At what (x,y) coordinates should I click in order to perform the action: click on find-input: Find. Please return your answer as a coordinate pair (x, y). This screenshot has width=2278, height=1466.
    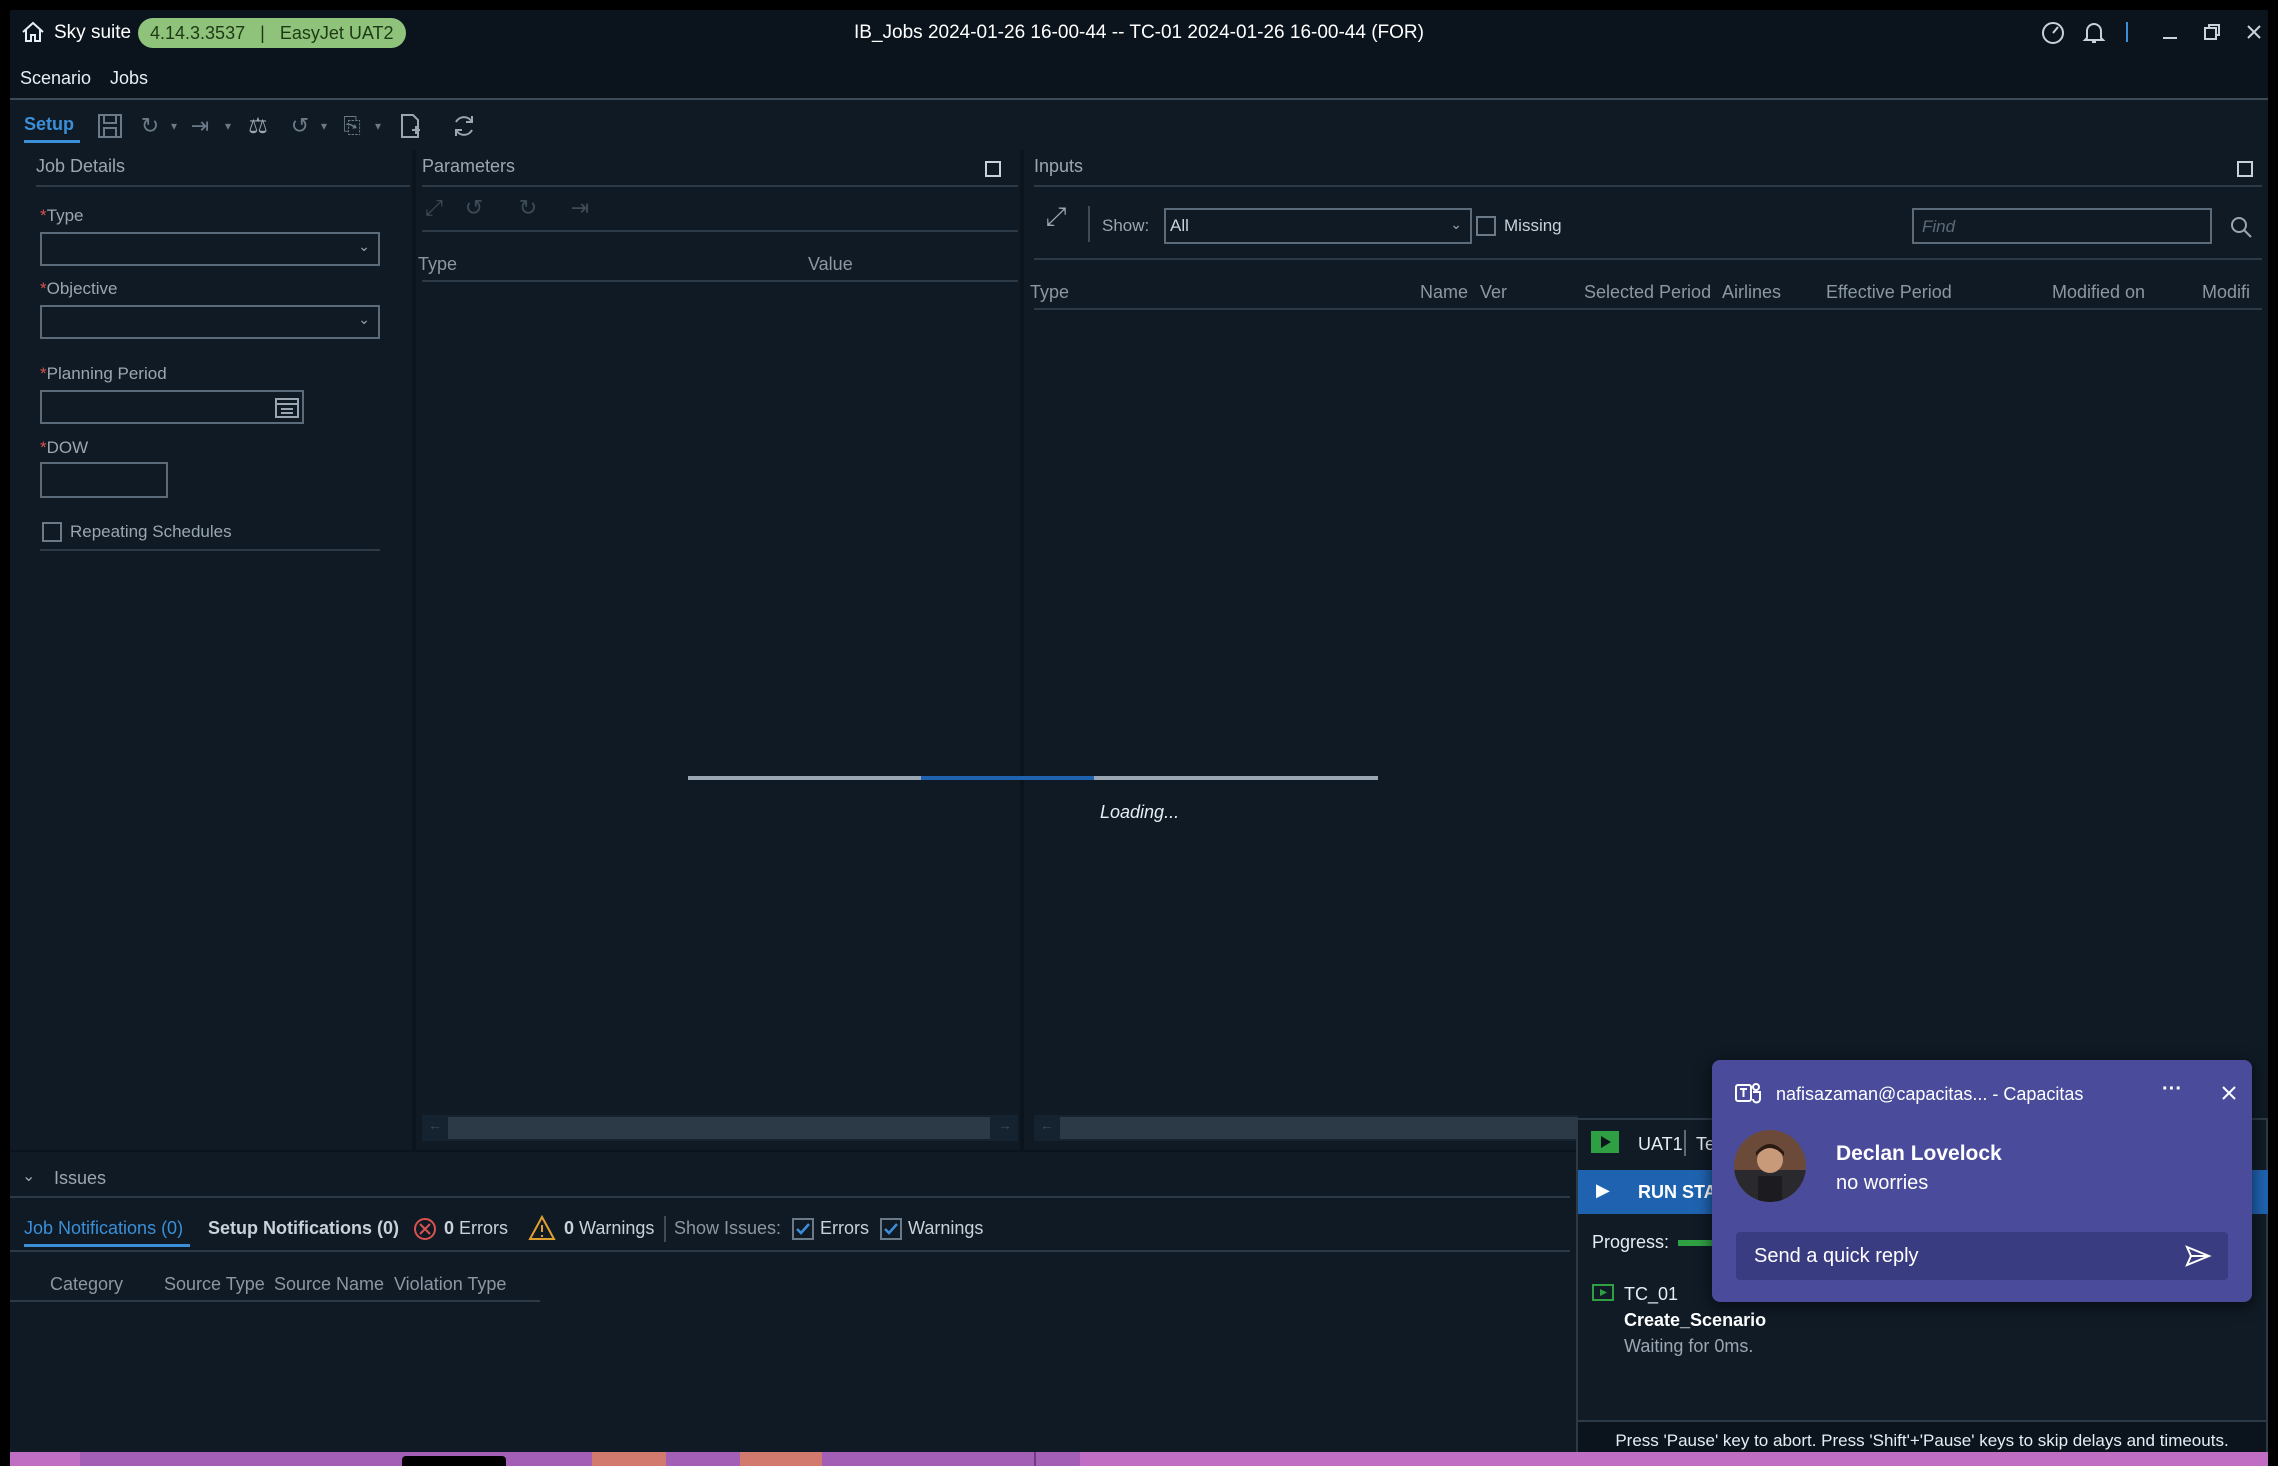
    Looking at the image, I should click on (2062, 226).